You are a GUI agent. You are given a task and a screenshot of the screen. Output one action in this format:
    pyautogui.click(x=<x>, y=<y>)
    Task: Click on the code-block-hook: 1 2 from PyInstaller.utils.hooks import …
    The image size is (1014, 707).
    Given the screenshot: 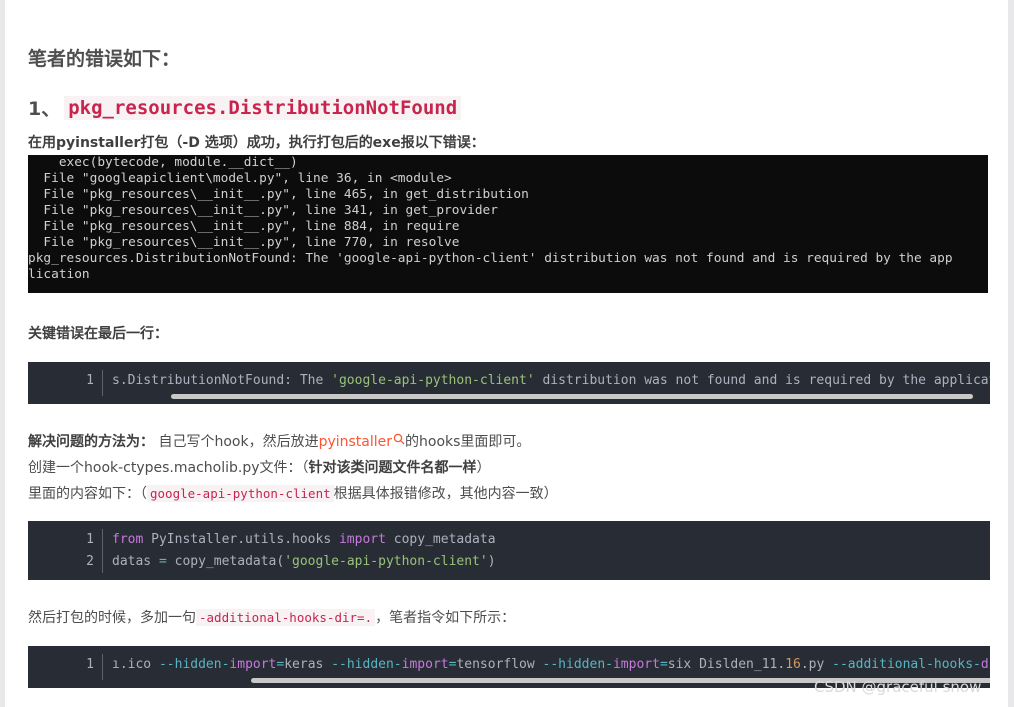 What is the action you would take?
    pyautogui.click(x=509, y=550)
    